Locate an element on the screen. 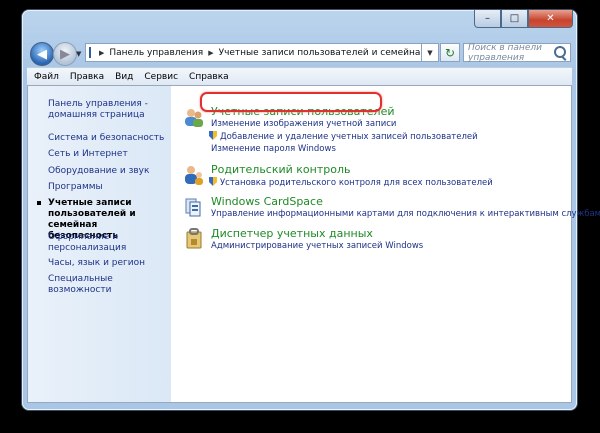 Image resolution: width=600 pixels, height=433 pixels. menu-edit: Правка is located at coordinates (87, 77).